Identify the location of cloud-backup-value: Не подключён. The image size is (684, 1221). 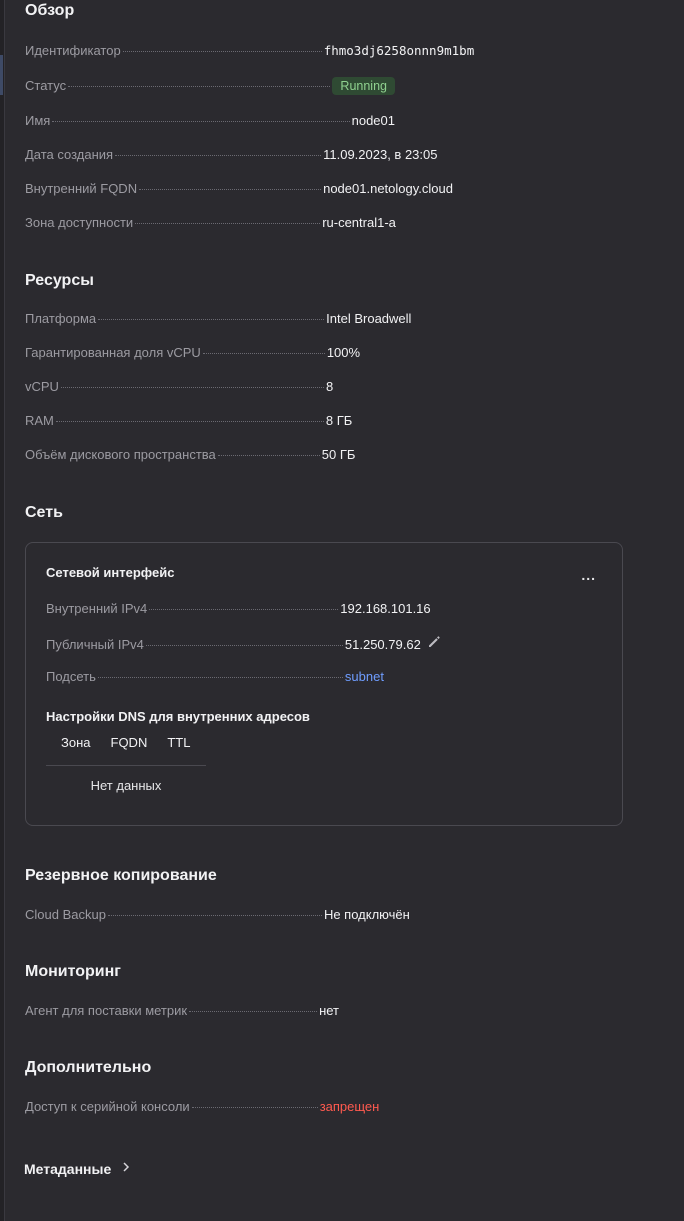
(366, 914).